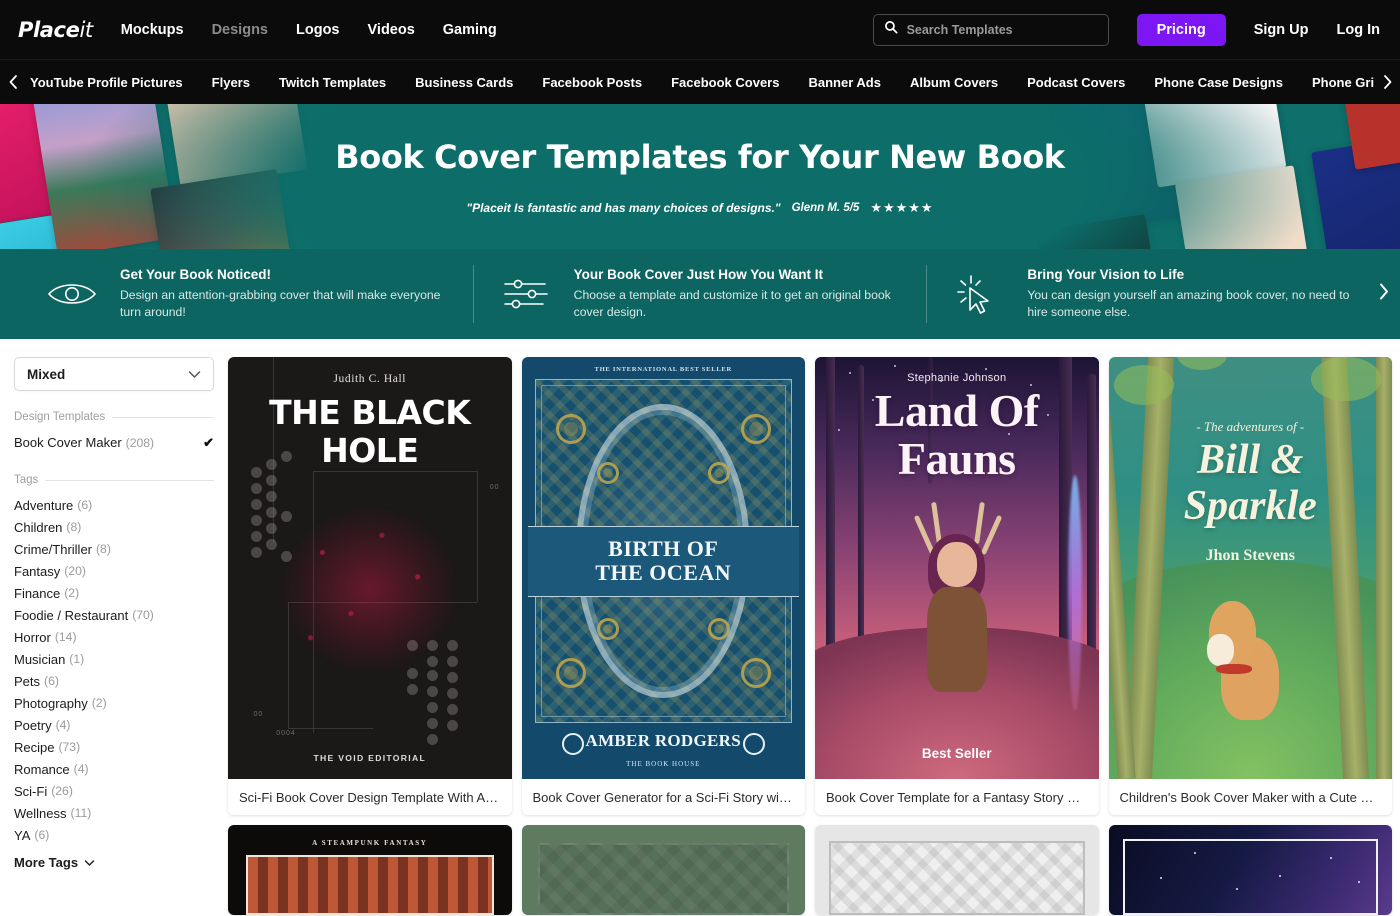  Describe the element at coordinates (114, 769) in the screenshot. I see `sidebar-tag-romance: Romance (4)` at that location.